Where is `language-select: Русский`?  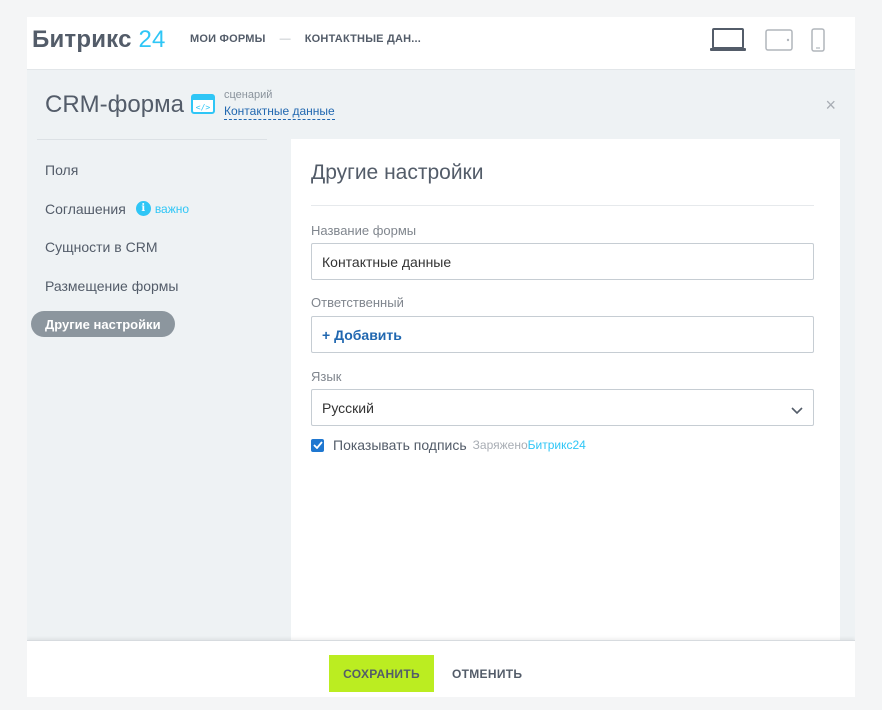
language-select: Русский is located at coordinates (562, 407).